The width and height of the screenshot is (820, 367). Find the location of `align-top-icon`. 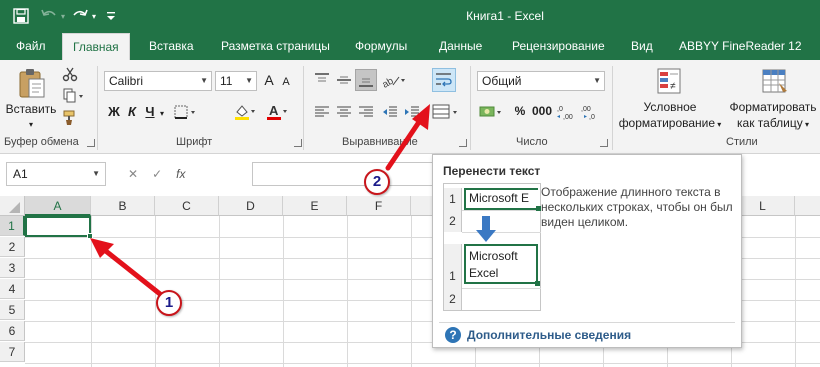

align-top-icon is located at coordinates (322, 80).